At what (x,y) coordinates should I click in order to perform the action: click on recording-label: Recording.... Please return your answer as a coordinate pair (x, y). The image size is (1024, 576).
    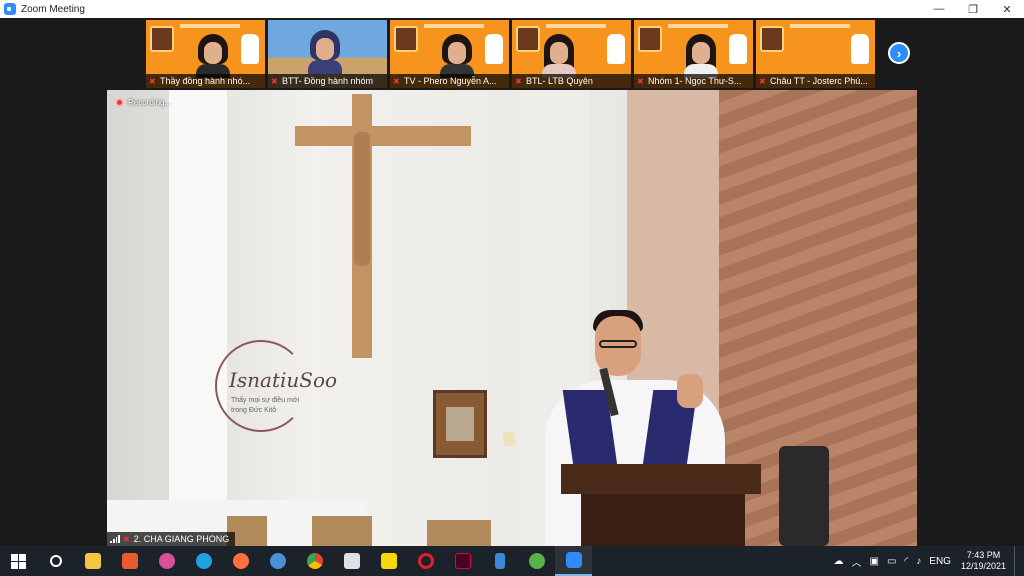
    Looking at the image, I should click on (150, 102).